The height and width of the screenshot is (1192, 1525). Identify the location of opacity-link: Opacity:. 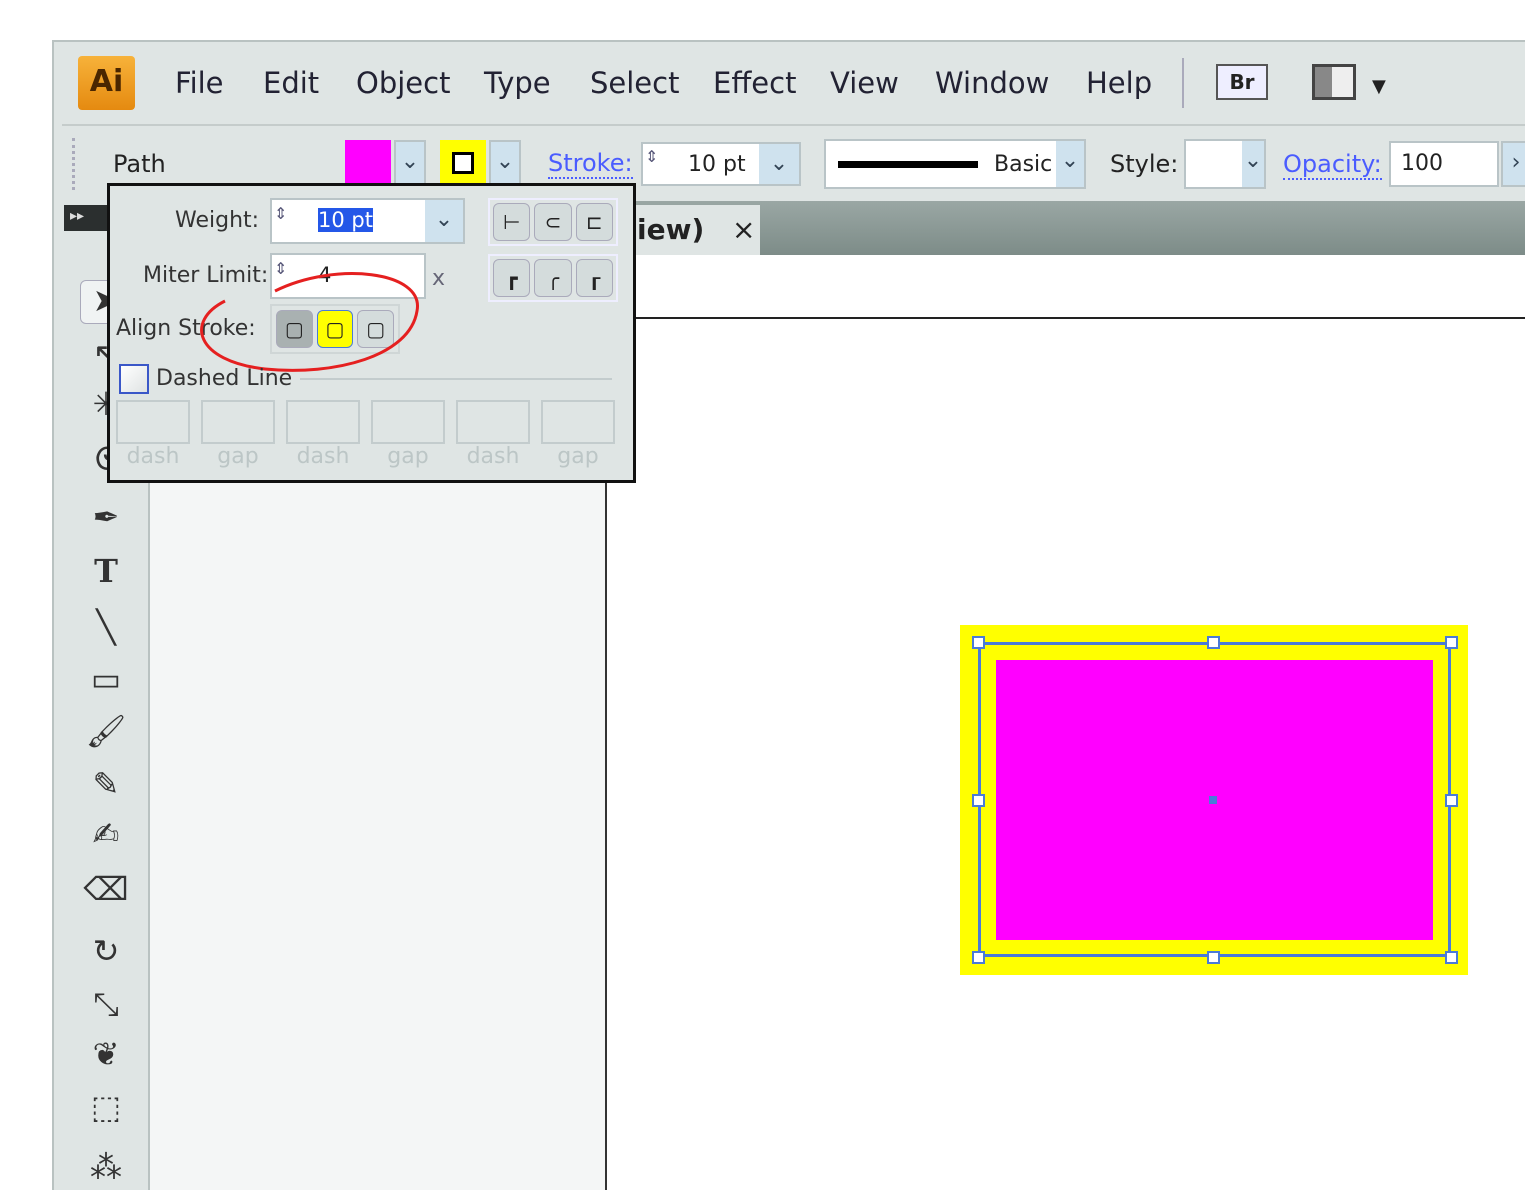
(1332, 165).